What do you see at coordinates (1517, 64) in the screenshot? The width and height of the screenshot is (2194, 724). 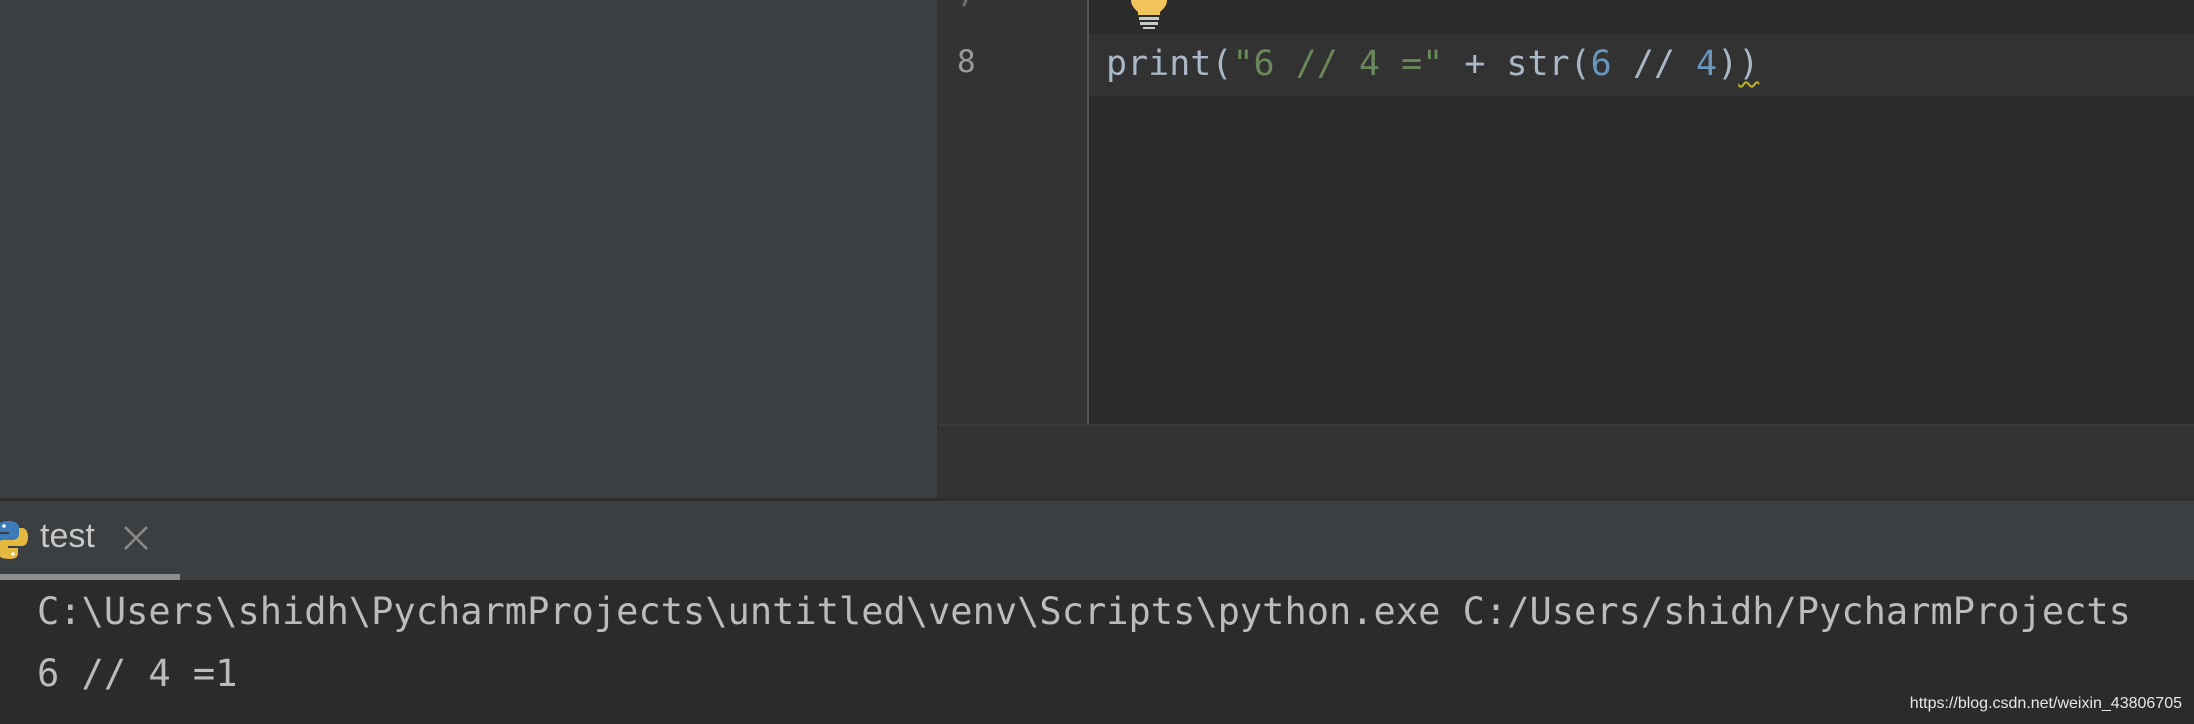 I see `code-token-operator: + str(` at bounding box center [1517, 64].